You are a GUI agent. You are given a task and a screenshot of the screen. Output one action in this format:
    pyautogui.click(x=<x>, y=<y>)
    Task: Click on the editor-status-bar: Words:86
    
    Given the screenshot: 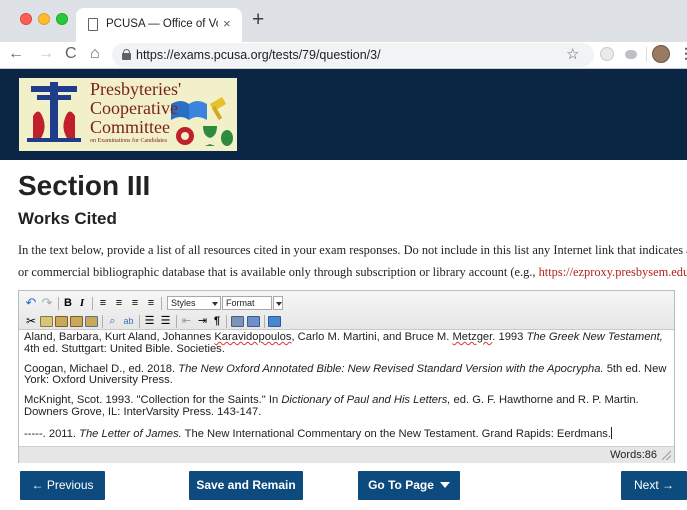 What is the action you would take?
    pyautogui.click(x=346, y=454)
    